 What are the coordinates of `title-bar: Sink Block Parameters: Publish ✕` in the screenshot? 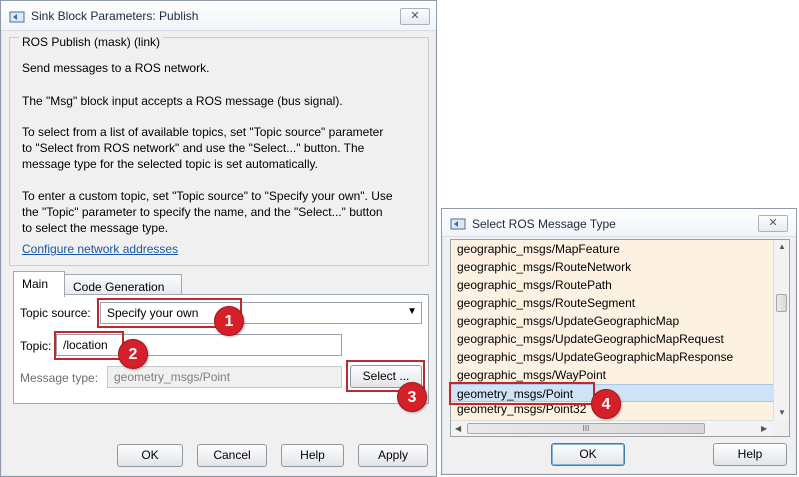 It's located at (218, 16).